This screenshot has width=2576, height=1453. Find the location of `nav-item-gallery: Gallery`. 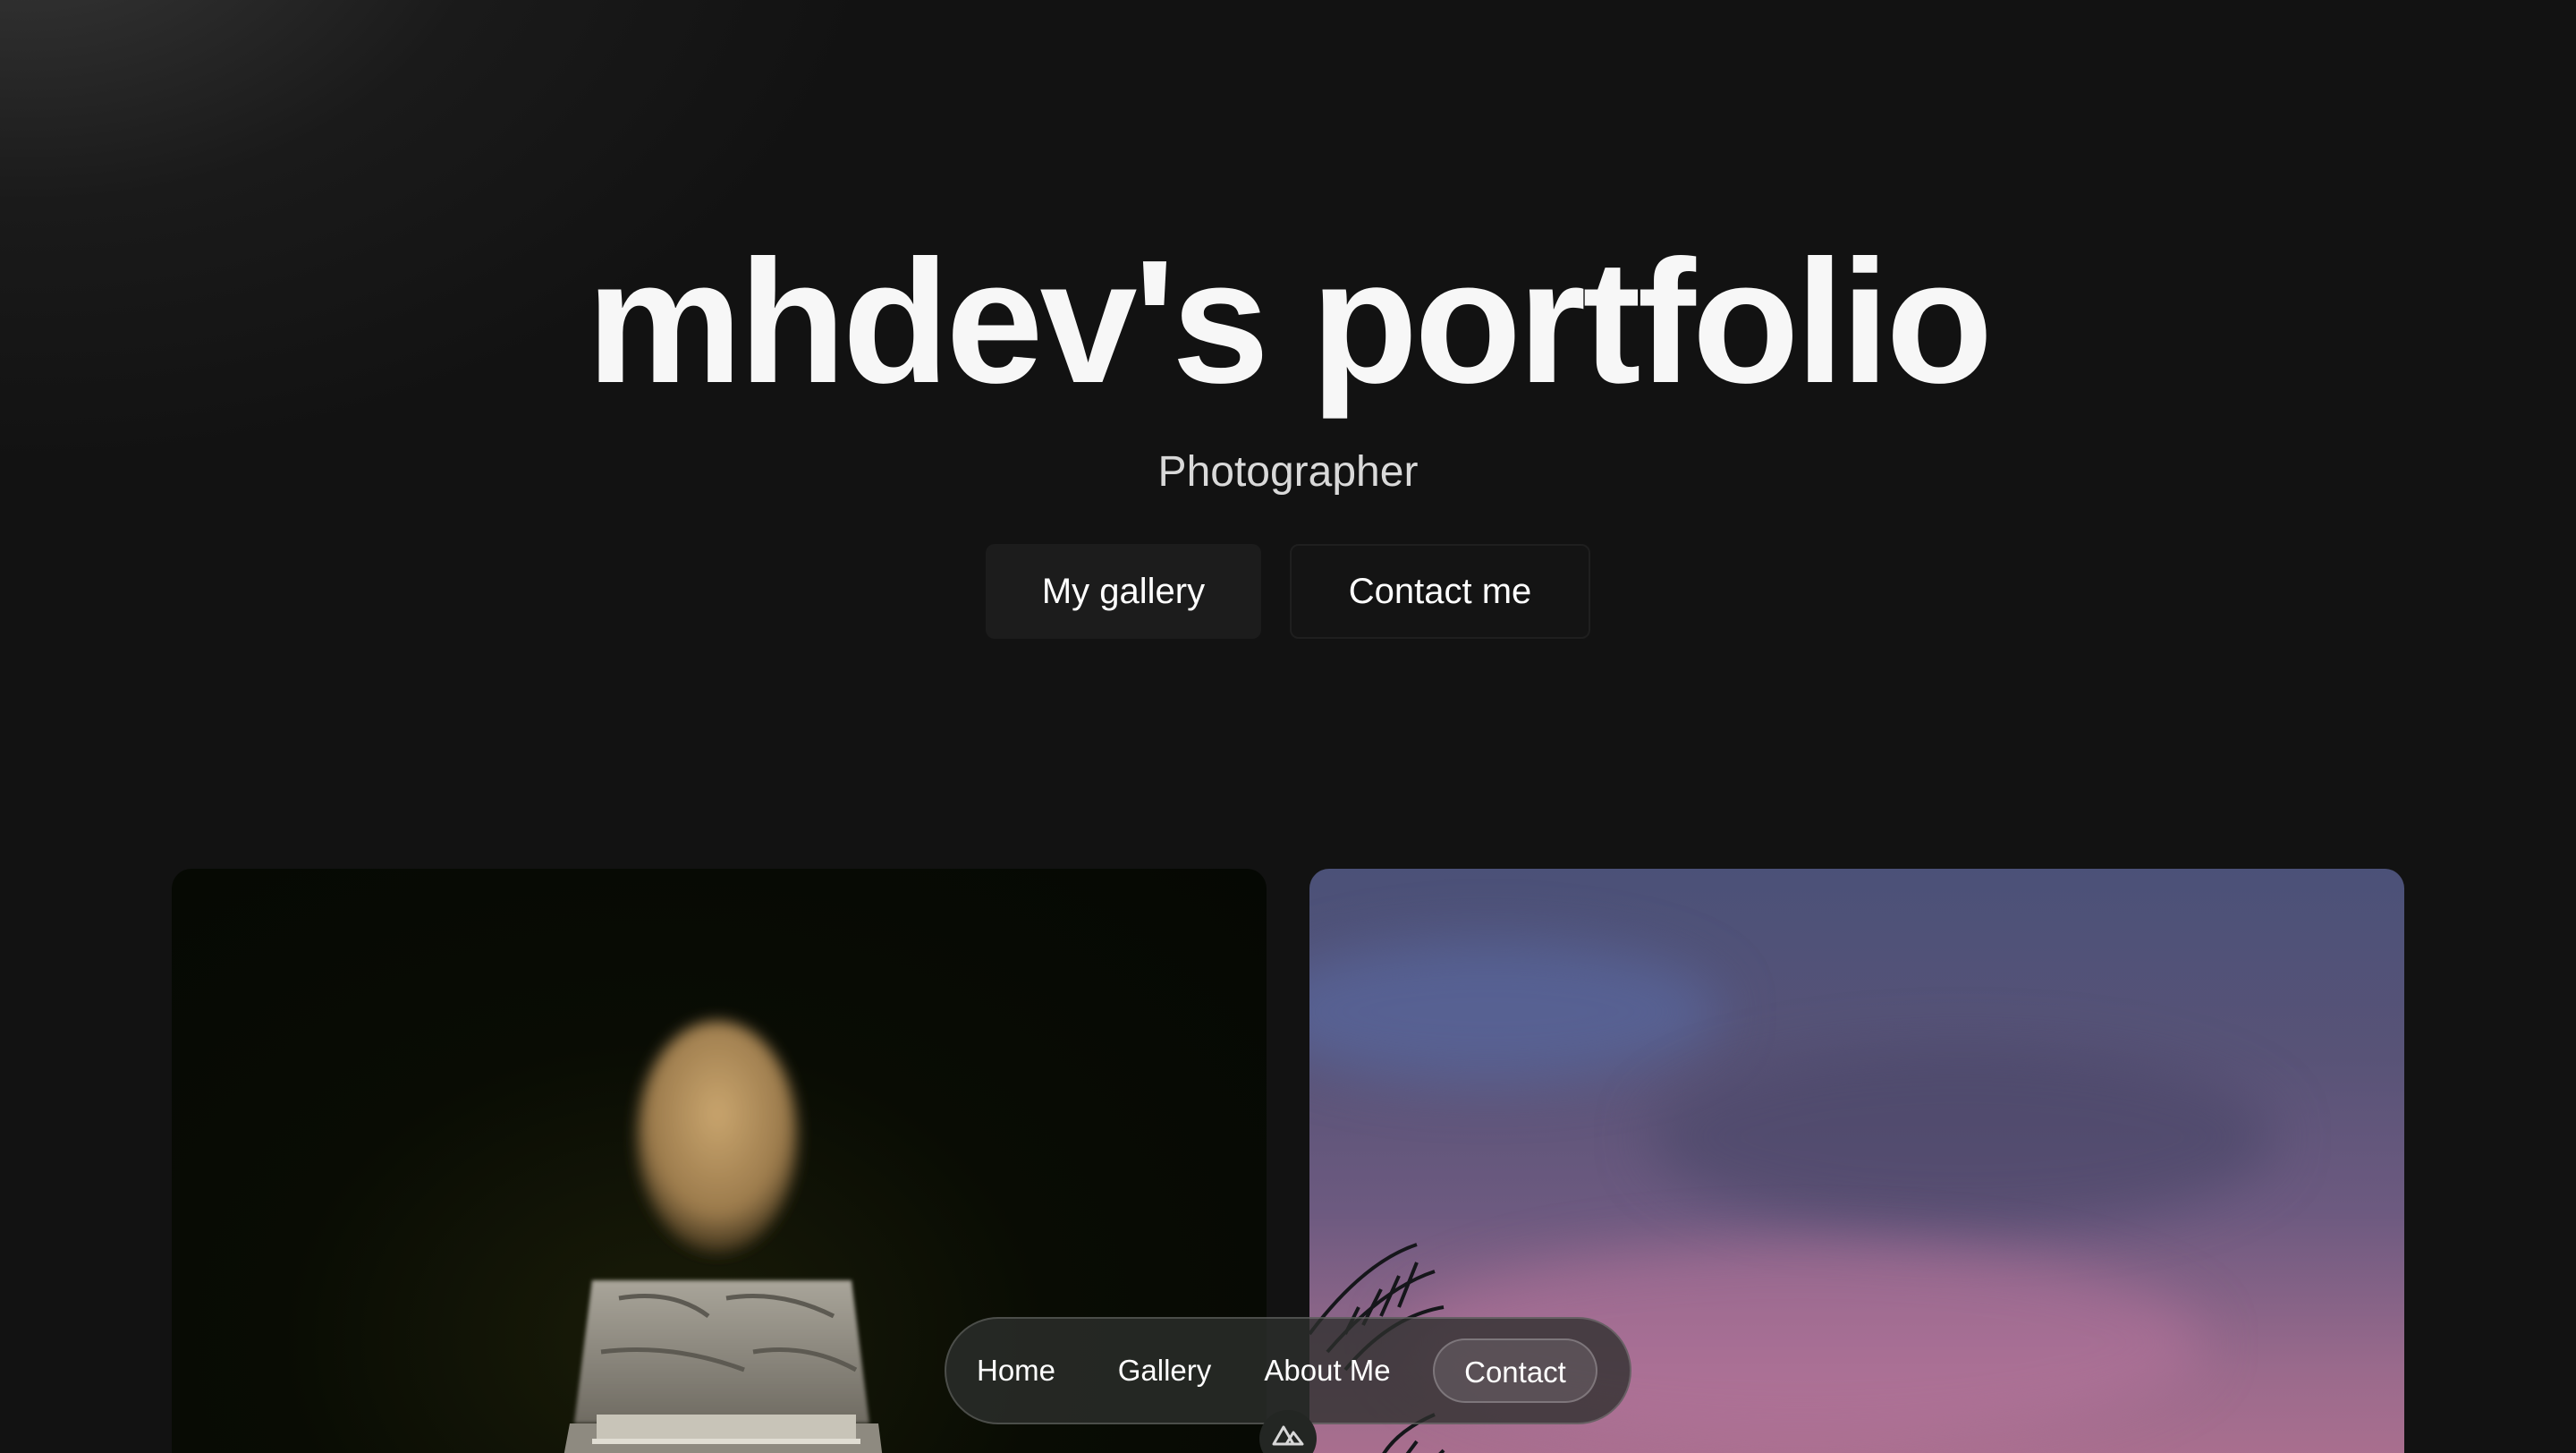

nav-item-gallery: Gallery is located at coordinates (1164, 1370).